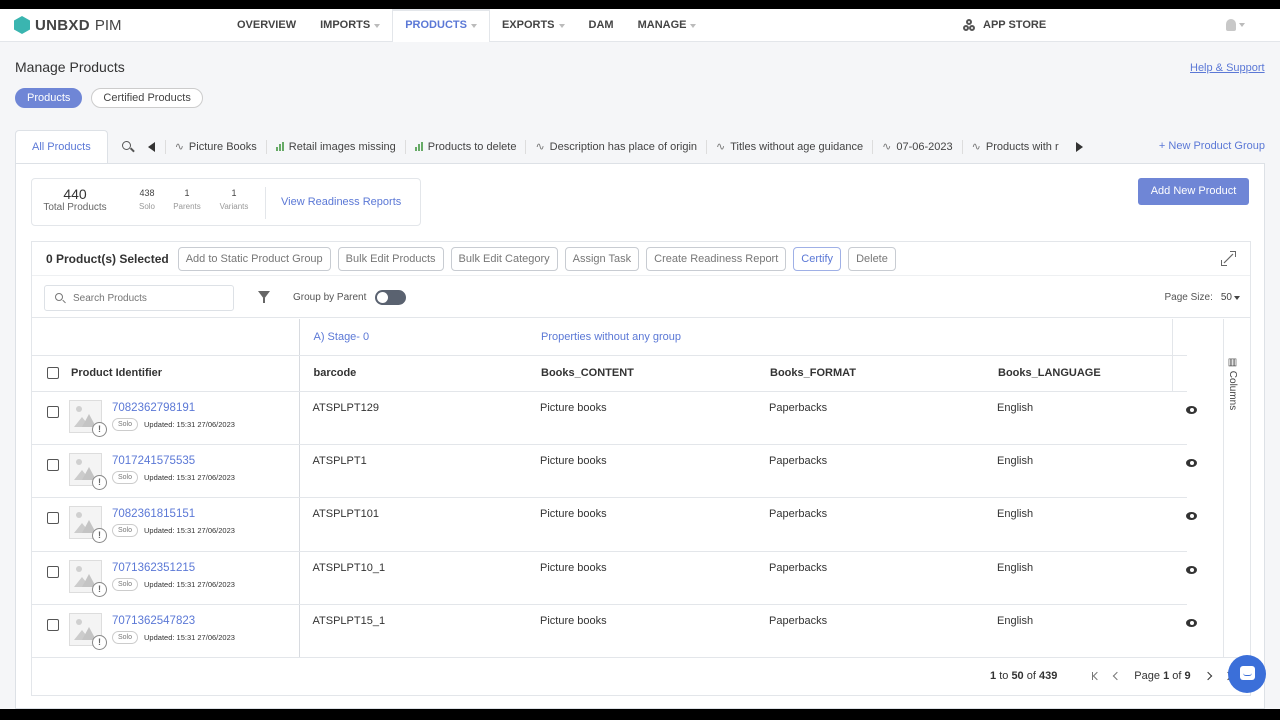 This screenshot has width=1280, height=720. What do you see at coordinates (88, 525) in the screenshot?
I see `image-placeholder-icon: !` at bounding box center [88, 525].